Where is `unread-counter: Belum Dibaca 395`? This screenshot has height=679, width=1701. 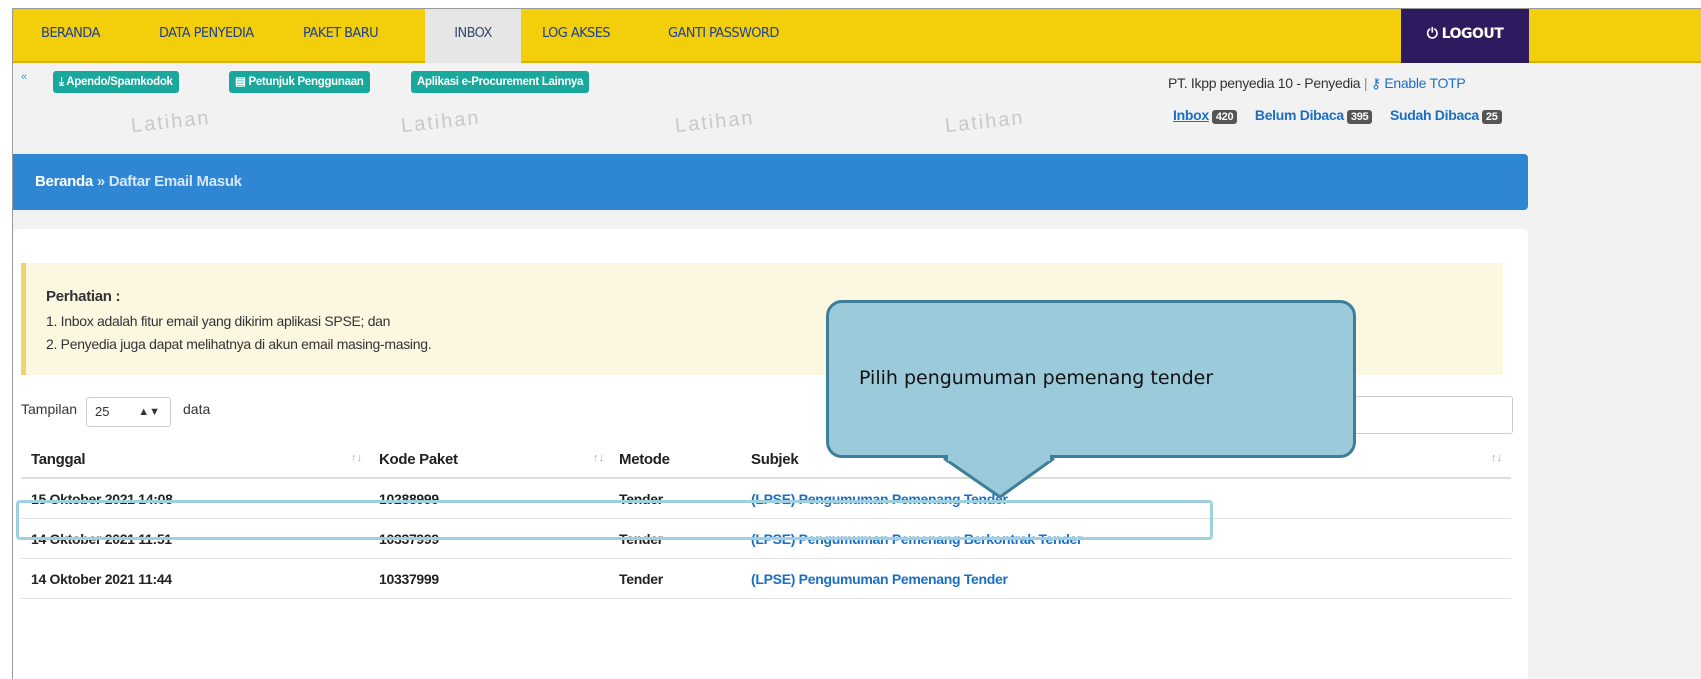 unread-counter: Belum Dibaca 395 is located at coordinates (1313, 115).